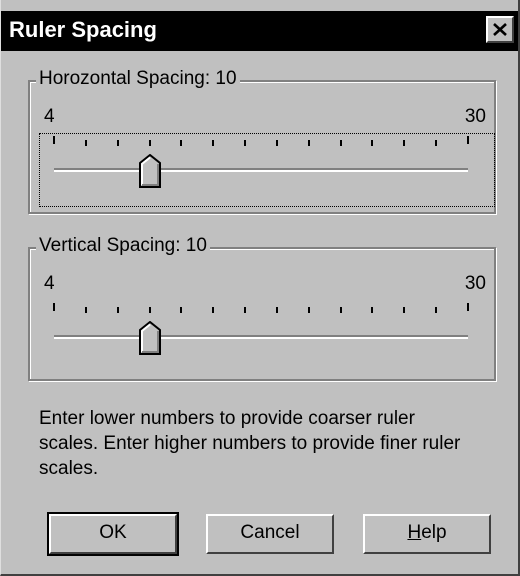 Image resolution: width=520 pixels, height=576 pixels. I want to click on horizontal-min-label: 4, so click(49, 116).